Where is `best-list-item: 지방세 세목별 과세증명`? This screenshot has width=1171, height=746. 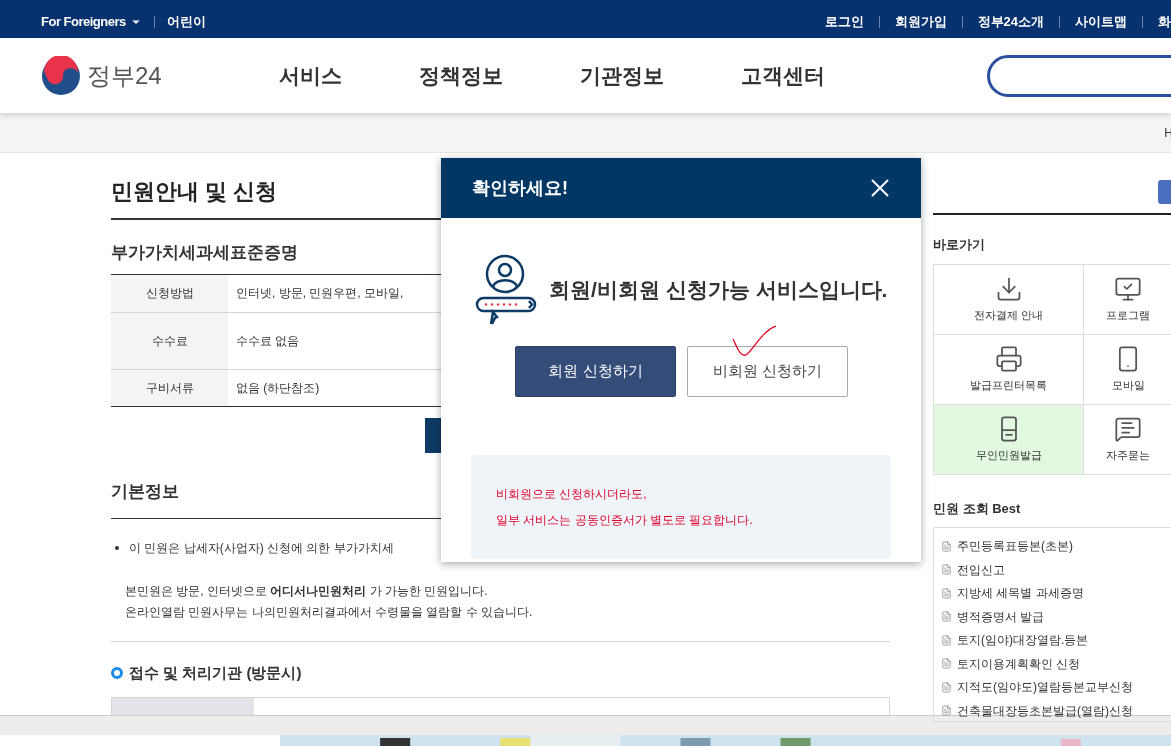 best-list-item: 지방세 세목별 과세증명 is located at coordinates (1056, 593).